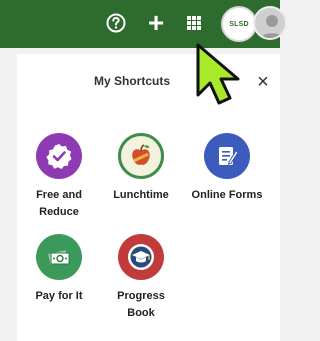 This screenshot has height=341, width=320. What do you see at coordinates (141, 257) in the screenshot?
I see `graduation-cap-icon` at bounding box center [141, 257].